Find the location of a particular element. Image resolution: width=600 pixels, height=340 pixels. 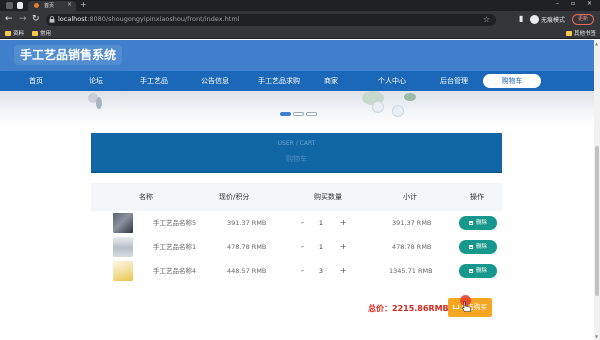

banner-carousel is located at coordinates (297, 108).